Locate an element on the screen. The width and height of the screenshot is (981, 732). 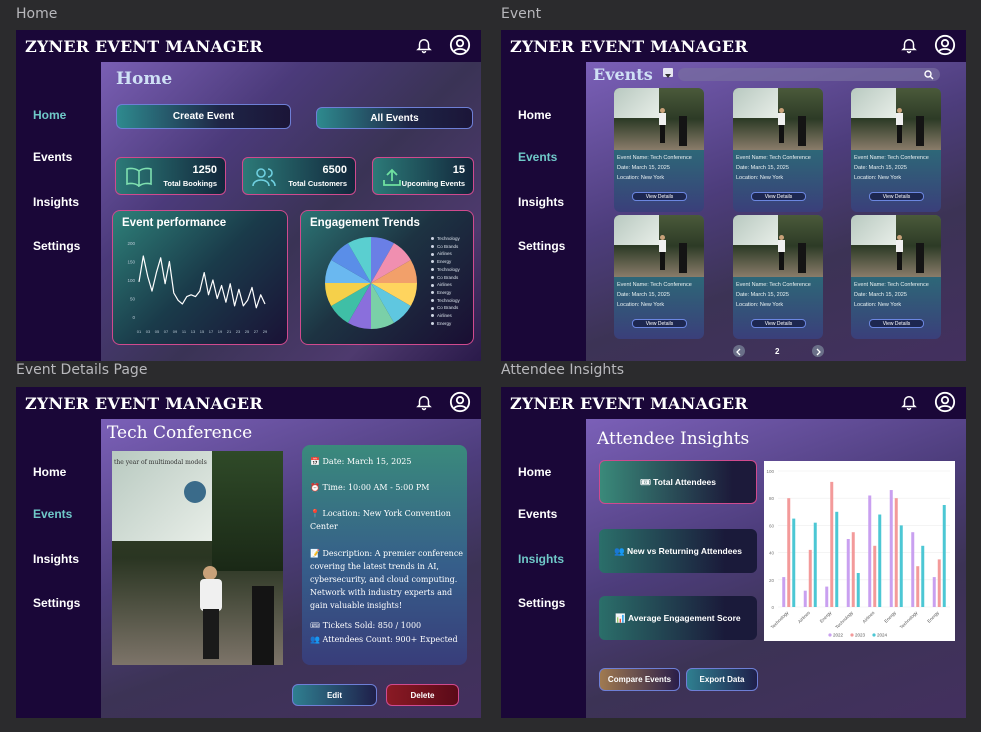
x-tick-label: 13 is located at coordinates (193, 331).